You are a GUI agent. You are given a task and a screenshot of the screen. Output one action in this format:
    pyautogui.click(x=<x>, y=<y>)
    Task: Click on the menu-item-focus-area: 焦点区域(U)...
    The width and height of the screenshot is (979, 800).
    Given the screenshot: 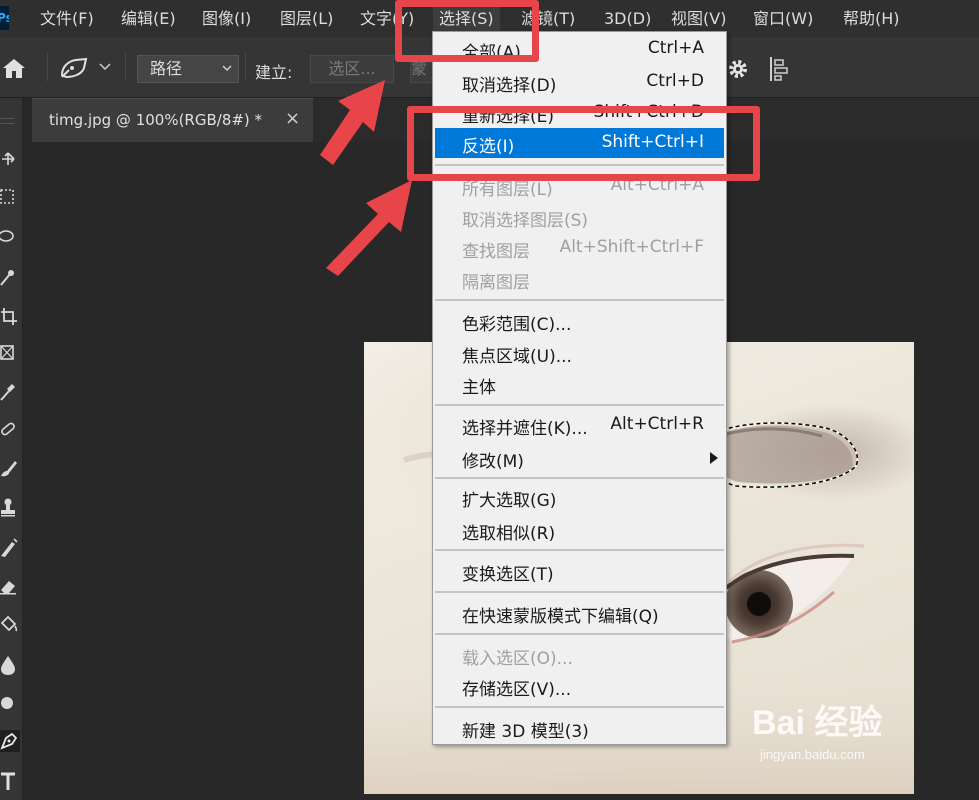 What is the action you would take?
    pyautogui.click(x=579, y=353)
    